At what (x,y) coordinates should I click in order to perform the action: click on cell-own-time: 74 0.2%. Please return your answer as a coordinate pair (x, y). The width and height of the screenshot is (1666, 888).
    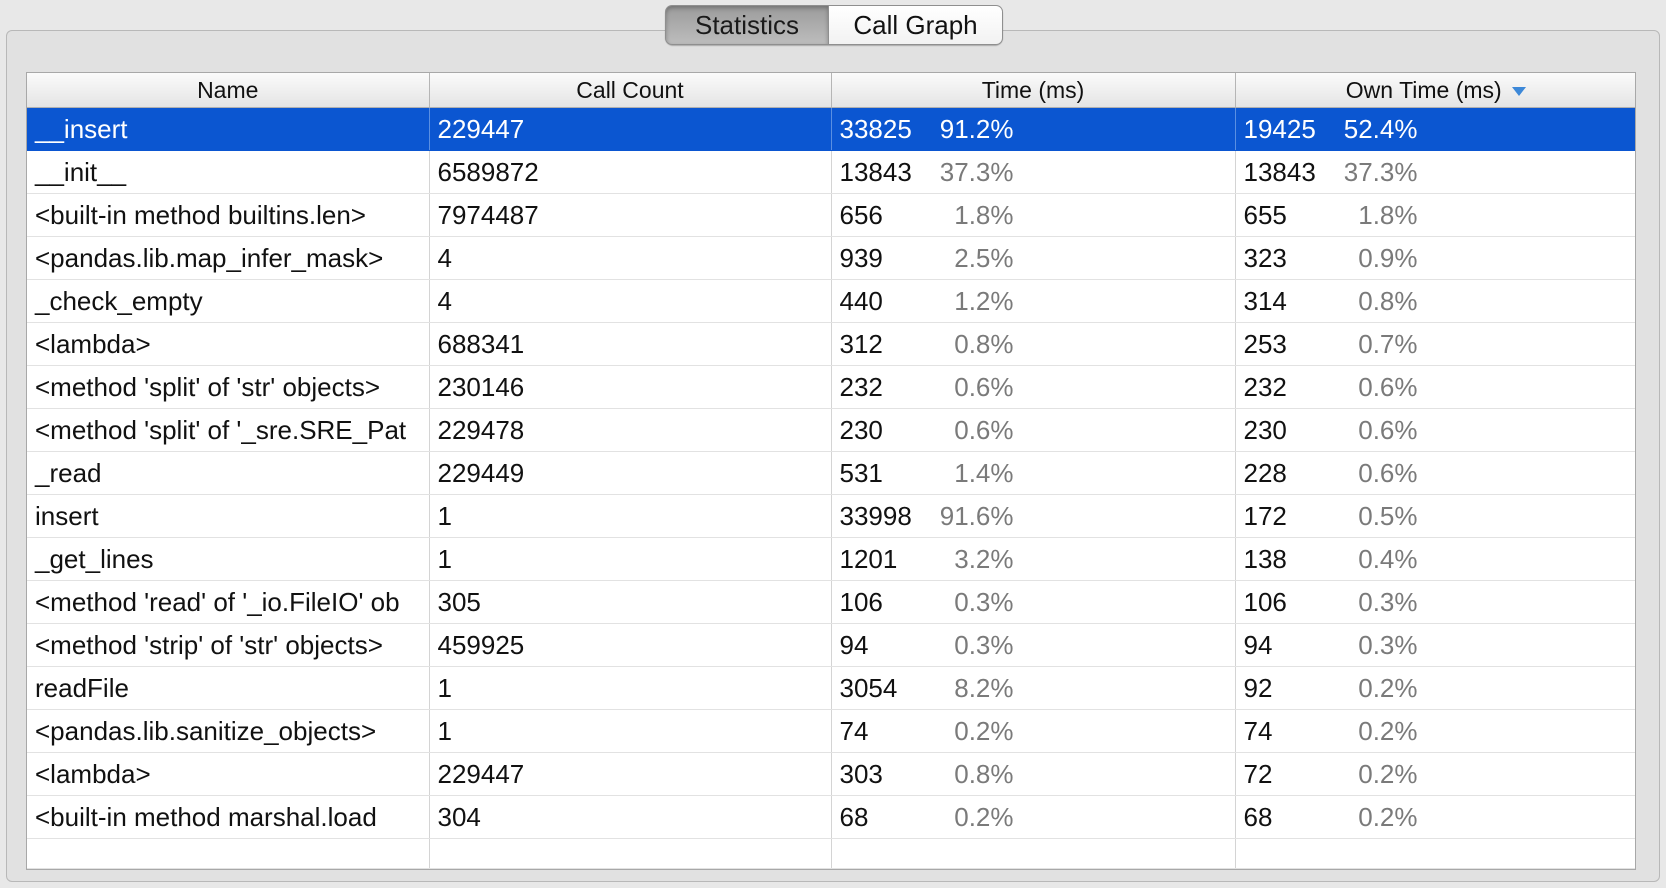
    Looking at the image, I should click on (1435, 731).